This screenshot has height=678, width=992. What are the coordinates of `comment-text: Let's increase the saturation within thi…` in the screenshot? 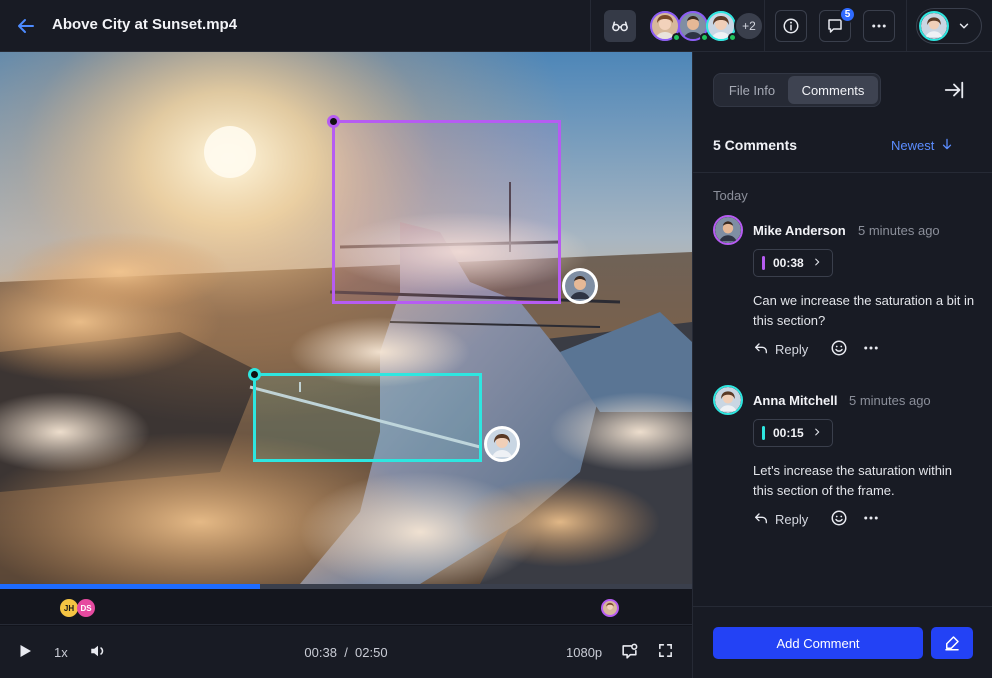 It's located at (853, 480).